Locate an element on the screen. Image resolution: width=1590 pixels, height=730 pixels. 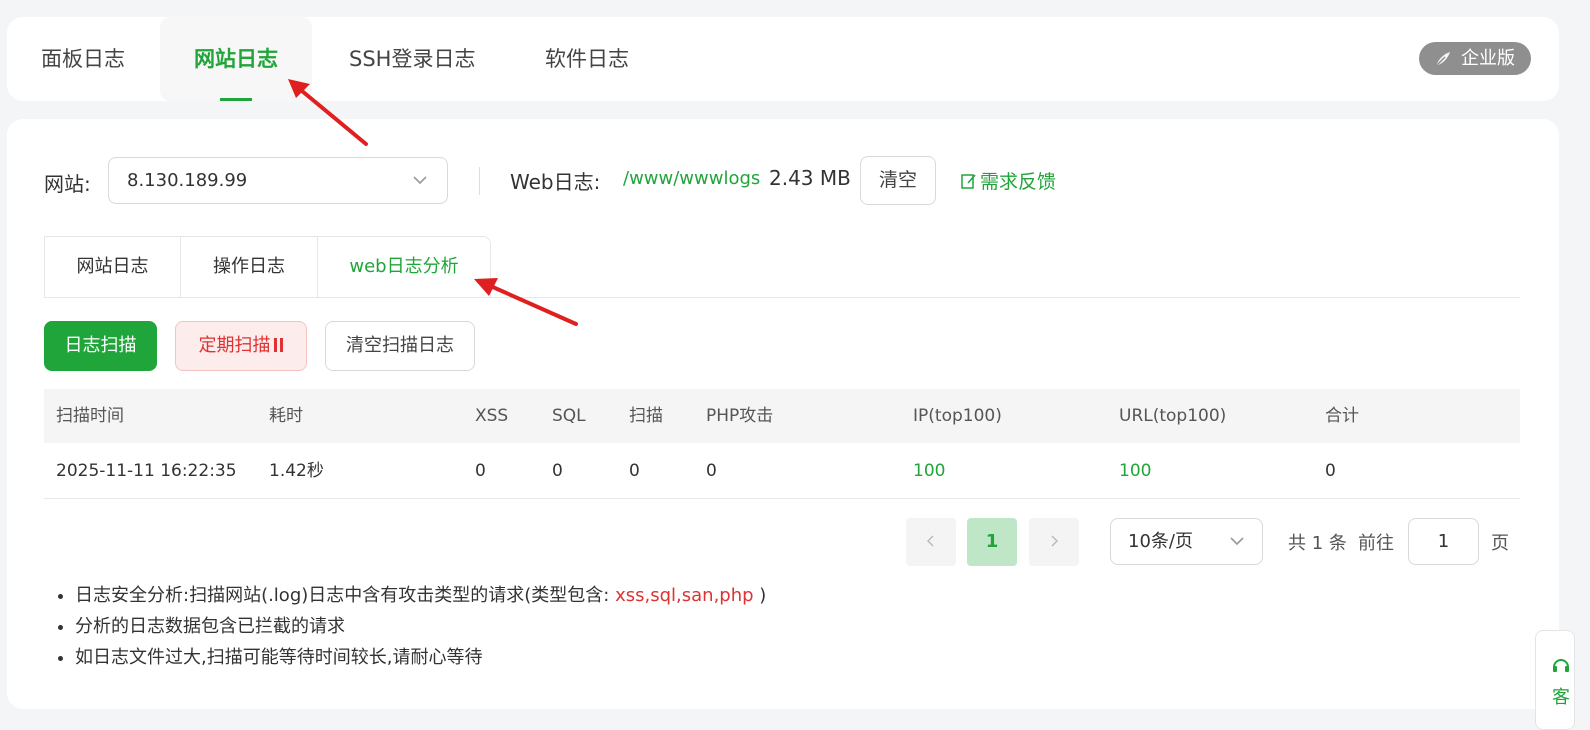
chevron-right-icon is located at coordinates (1055, 541).